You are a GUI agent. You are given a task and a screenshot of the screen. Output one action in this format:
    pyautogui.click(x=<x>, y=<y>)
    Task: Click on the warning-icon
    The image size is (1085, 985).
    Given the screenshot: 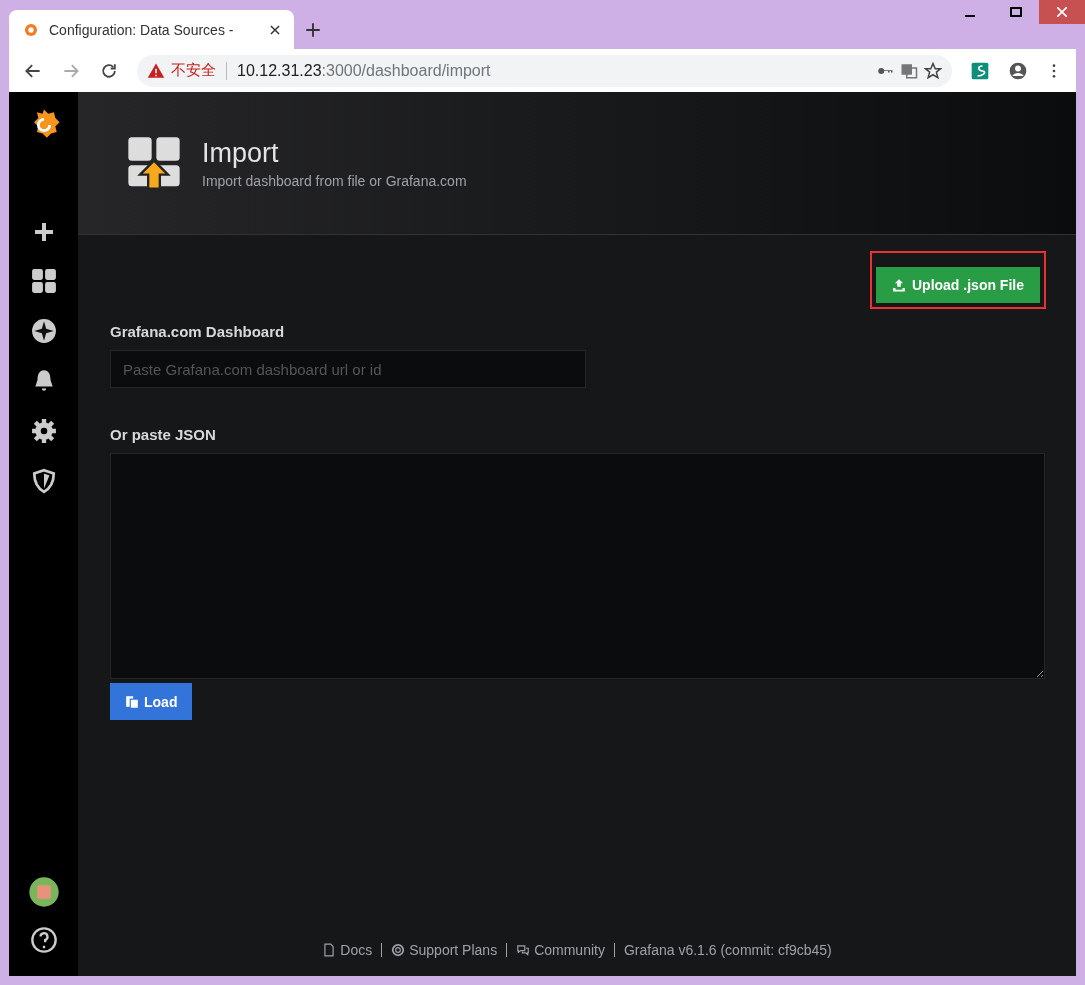 What is the action you would take?
    pyautogui.click(x=156, y=70)
    